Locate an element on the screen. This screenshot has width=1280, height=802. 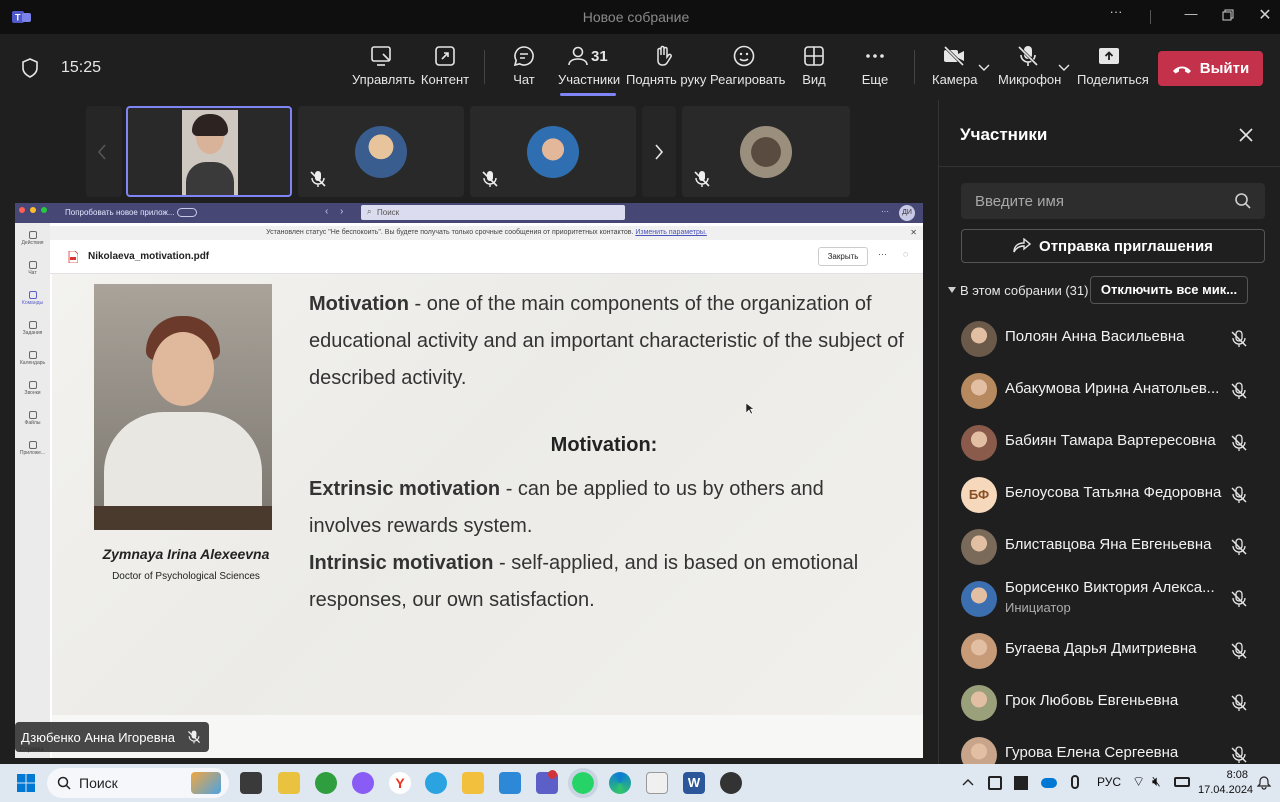
rail-item-label: Задания is located at coordinates (32, 333).